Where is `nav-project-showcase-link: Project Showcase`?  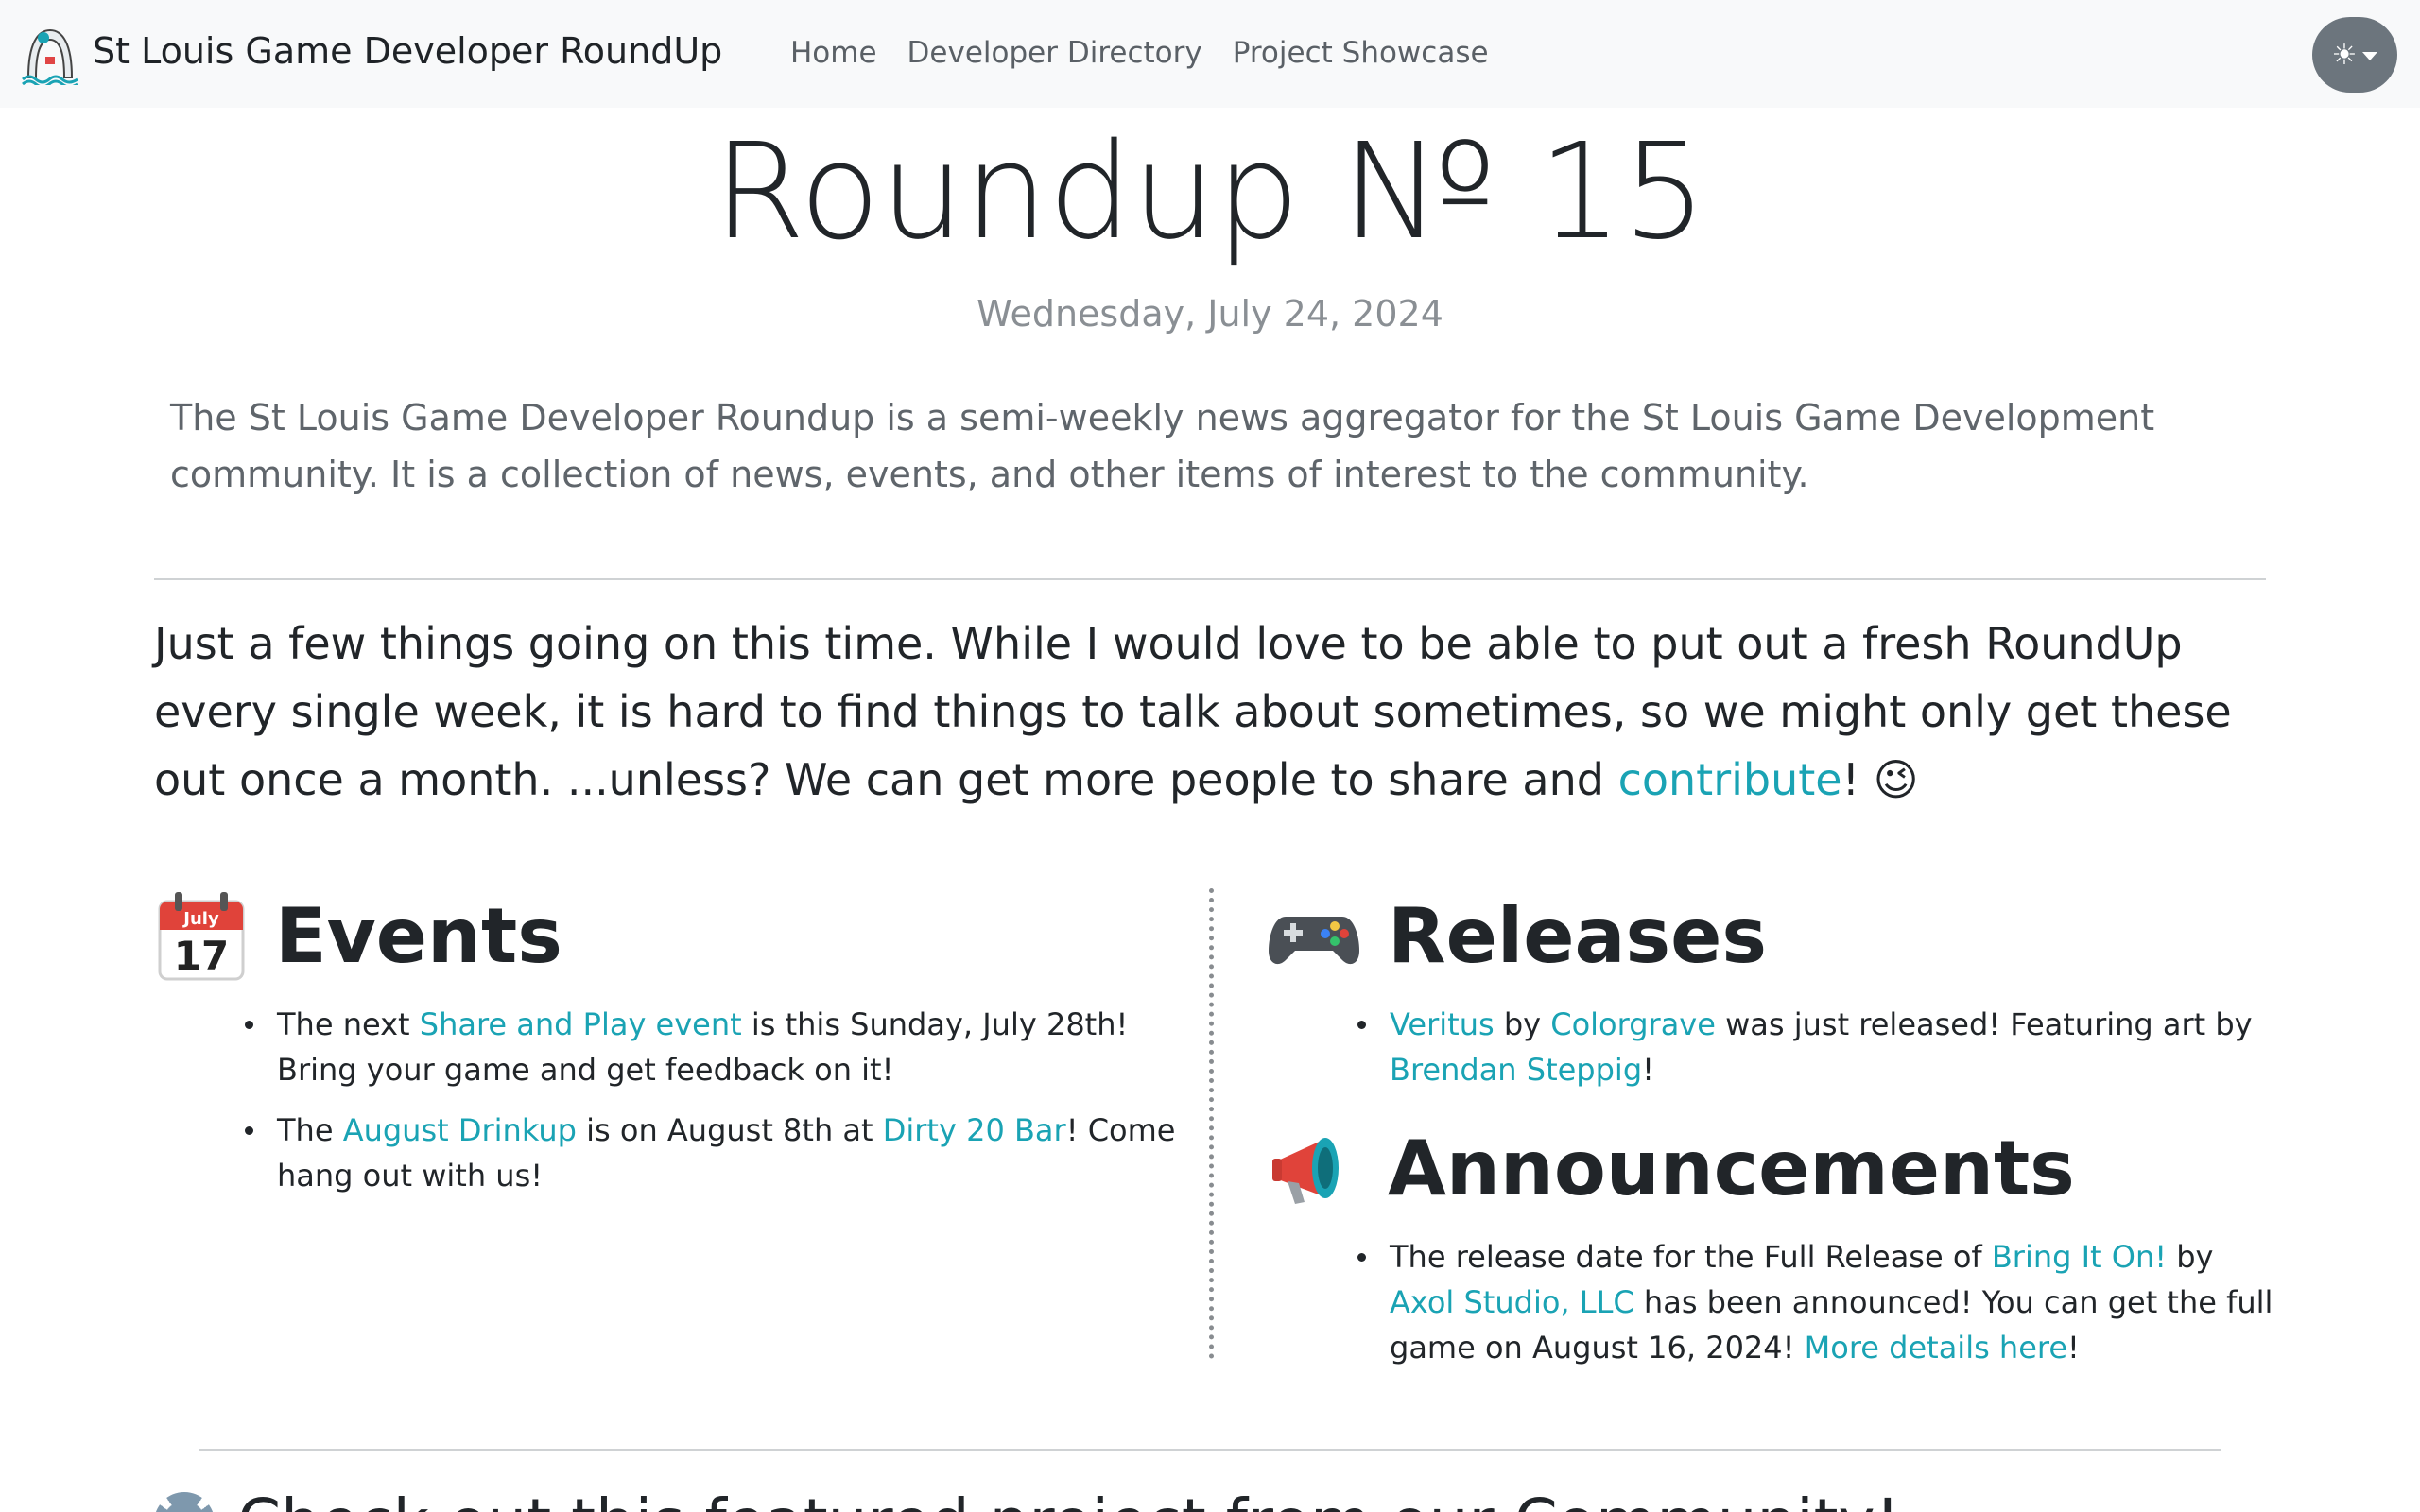
nav-project-showcase-link: Project Showcase is located at coordinates (1361, 53).